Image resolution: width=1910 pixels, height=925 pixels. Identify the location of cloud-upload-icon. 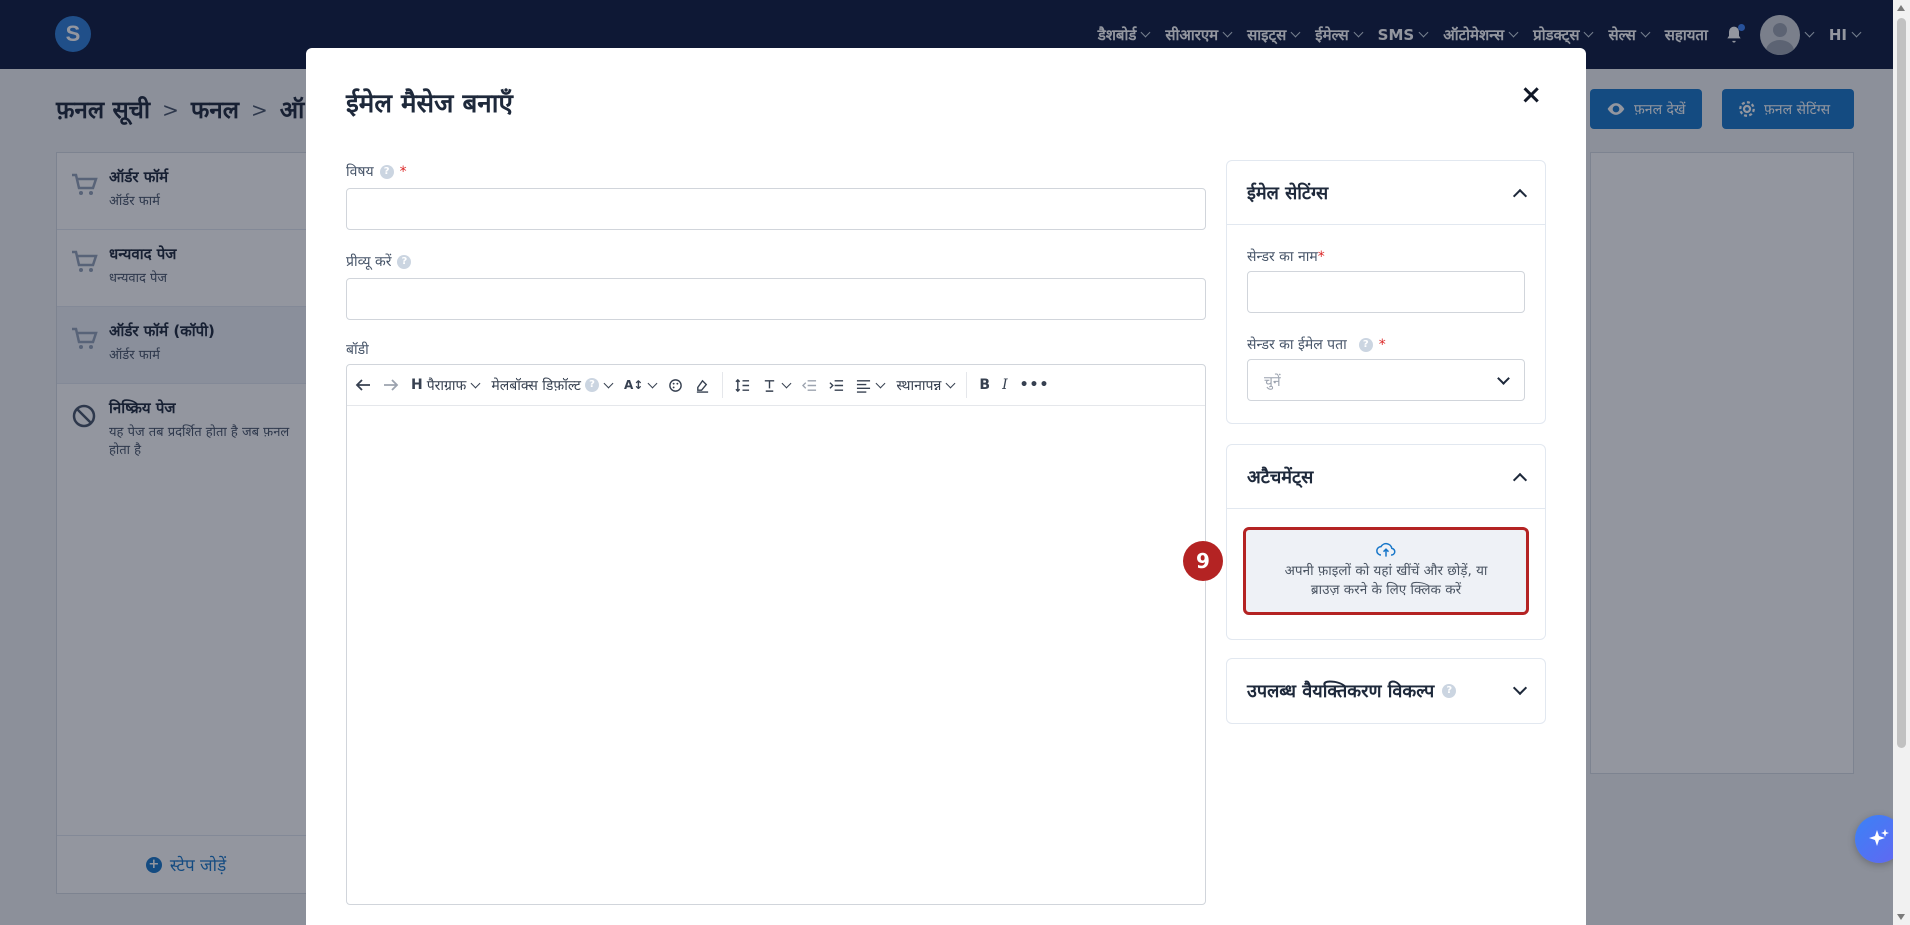
(1386, 549).